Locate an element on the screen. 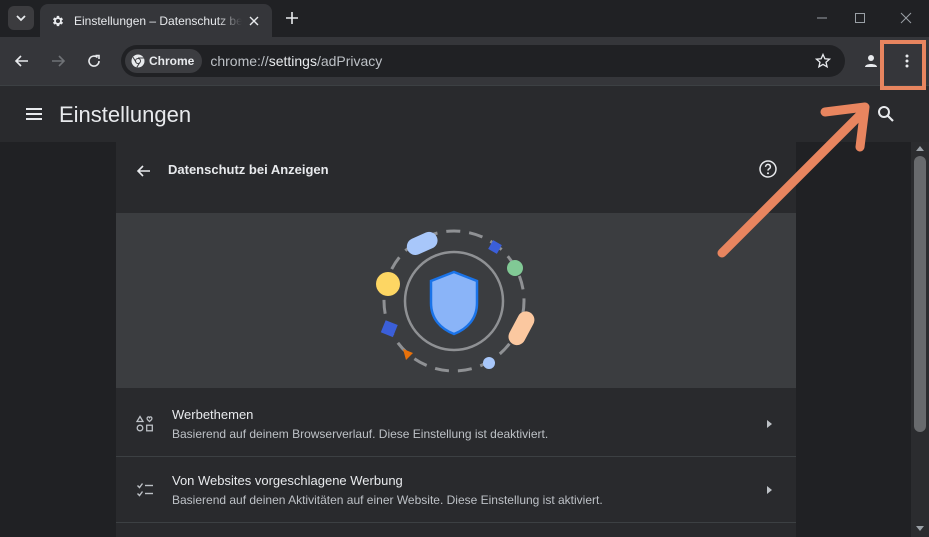 This screenshot has width=929, height=537. forward-icon is located at coordinates (58, 61).